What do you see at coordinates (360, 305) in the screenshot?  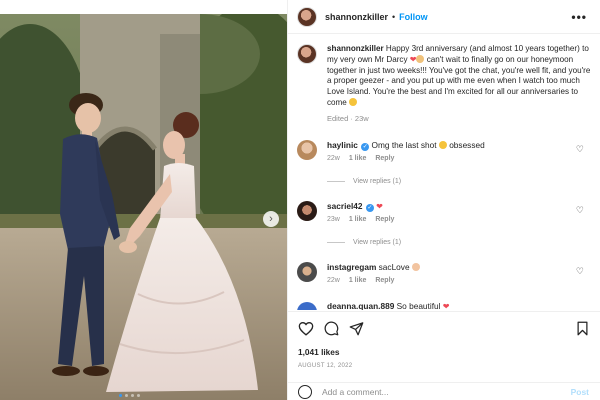 I see `comment-username: deanna.quan.889` at bounding box center [360, 305].